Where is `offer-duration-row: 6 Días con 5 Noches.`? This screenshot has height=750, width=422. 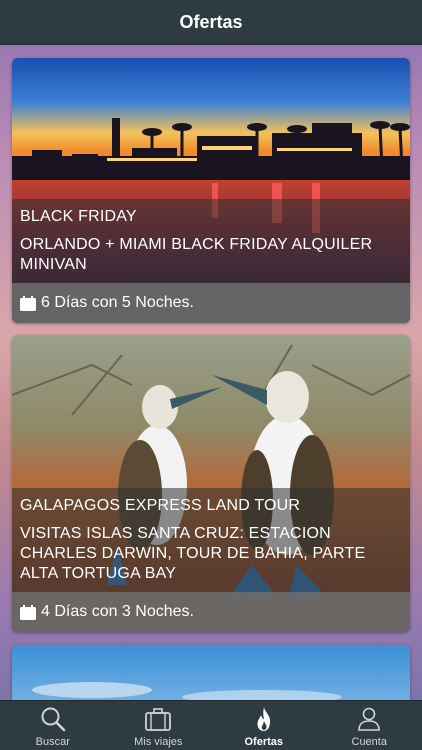
offer-duration-row: 6 Días con 5 Noches. is located at coordinates (211, 303).